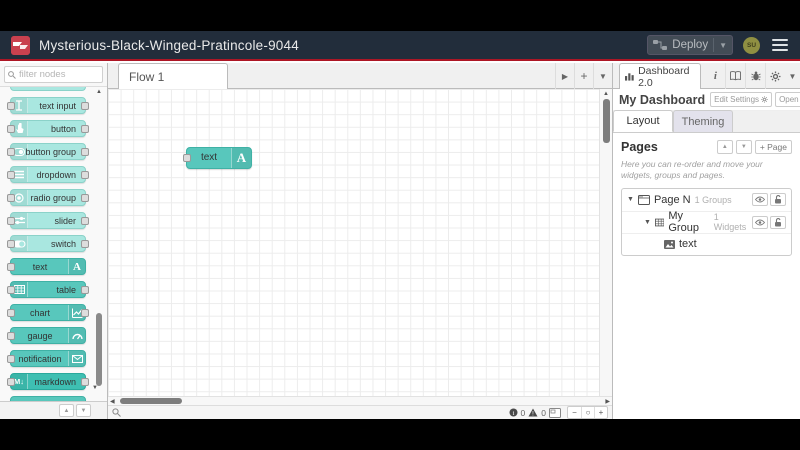 This screenshot has height=450, width=800. What do you see at coordinates (724, 147) in the screenshot?
I see `move-up-button: ▲` at bounding box center [724, 147].